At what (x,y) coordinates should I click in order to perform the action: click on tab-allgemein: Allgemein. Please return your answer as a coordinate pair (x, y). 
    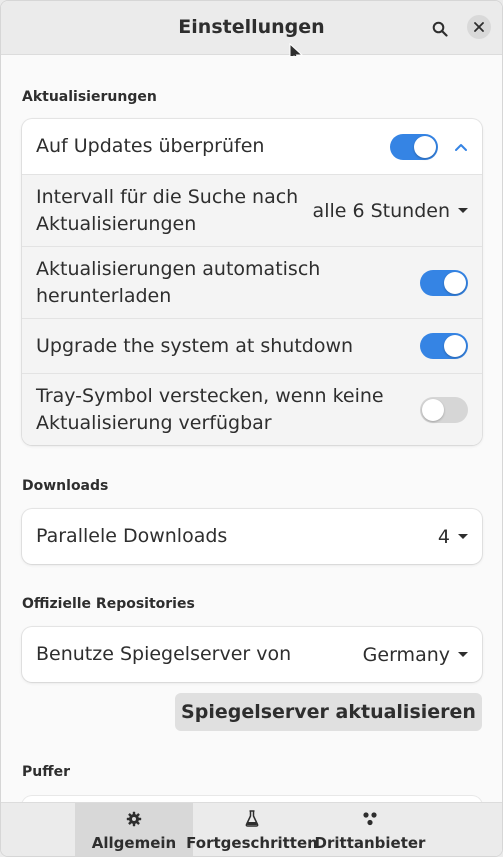
    Looking at the image, I should click on (134, 829).